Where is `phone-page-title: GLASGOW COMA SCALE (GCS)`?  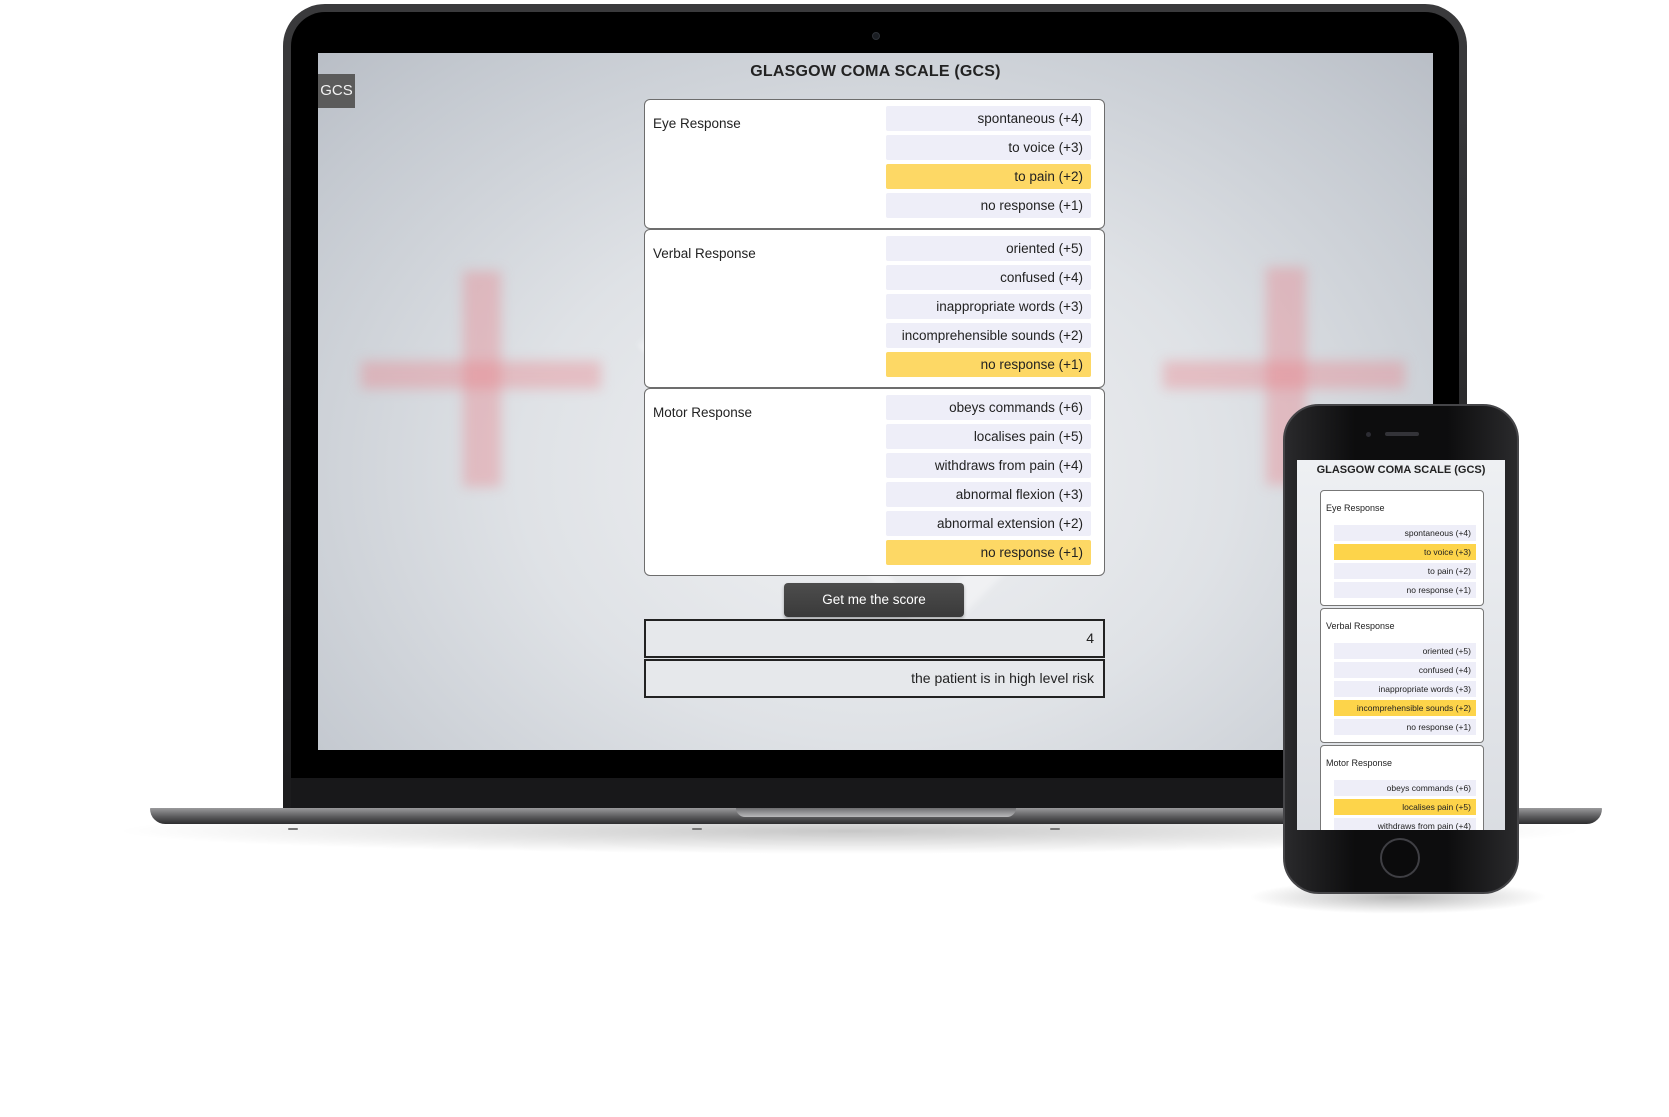 phone-page-title: GLASGOW COMA SCALE (GCS) is located at coordinates (1401, 470).